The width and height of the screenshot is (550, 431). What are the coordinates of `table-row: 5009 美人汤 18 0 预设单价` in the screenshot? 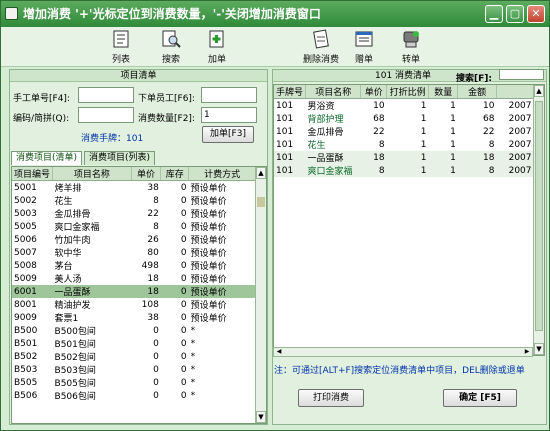 It's located at (134, 279).